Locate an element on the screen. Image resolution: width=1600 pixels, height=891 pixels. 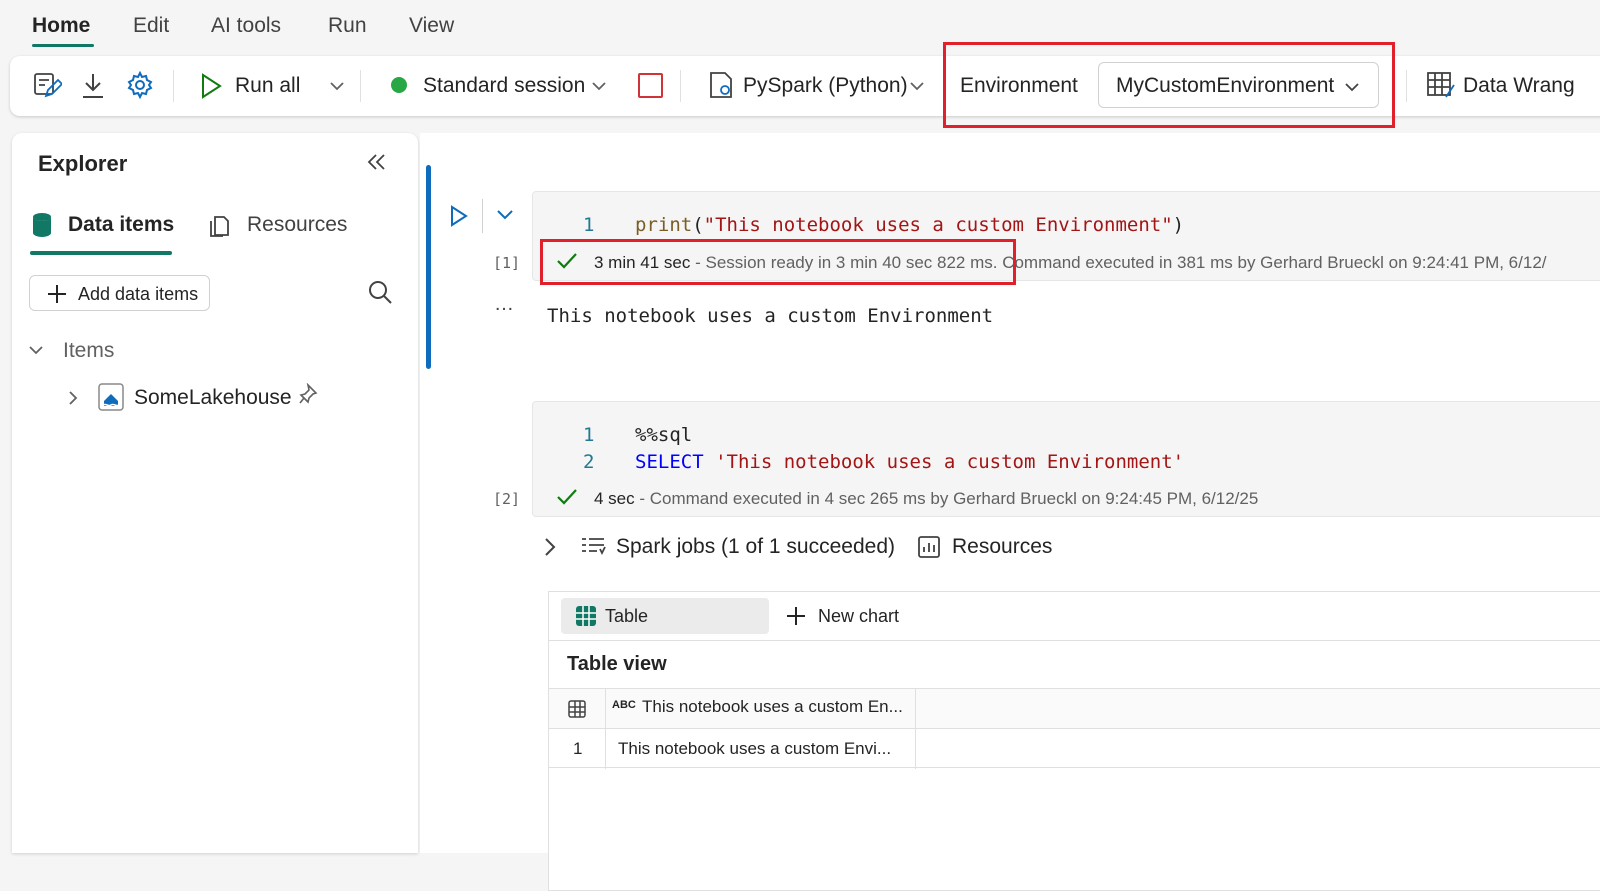
language-selector: PySpark (Python) is located at coordinates (825, 86).